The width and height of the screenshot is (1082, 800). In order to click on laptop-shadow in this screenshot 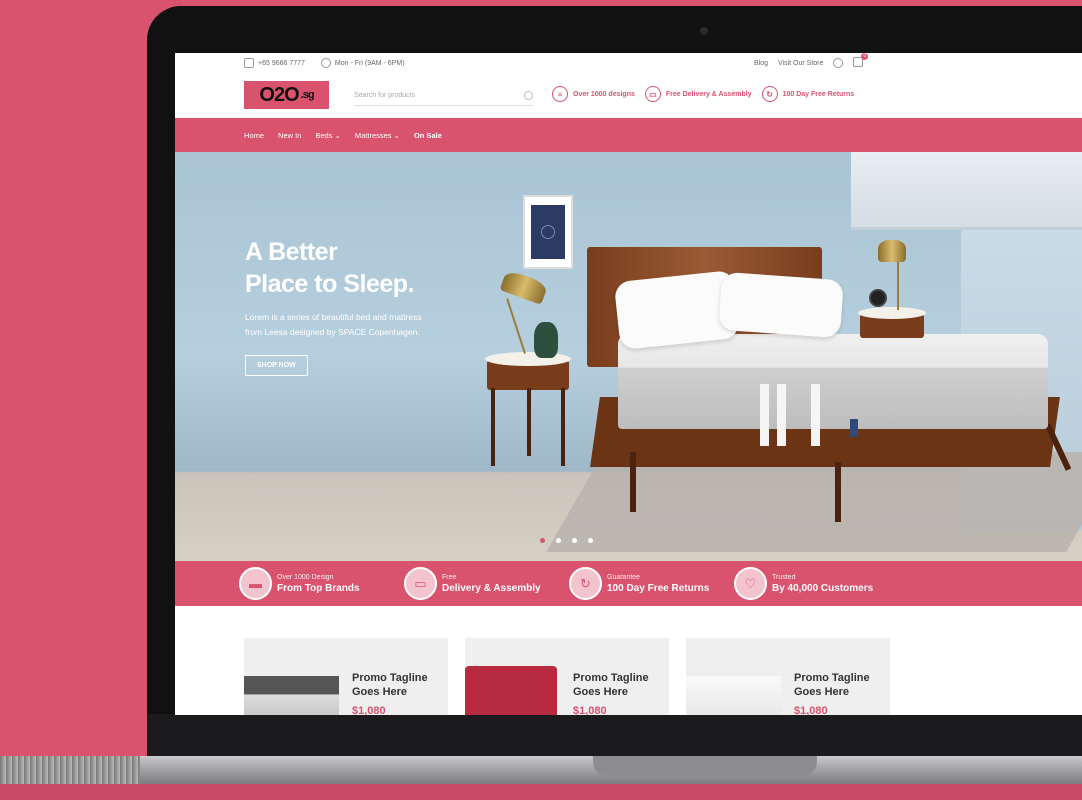, I will do `click(541, 792)`.